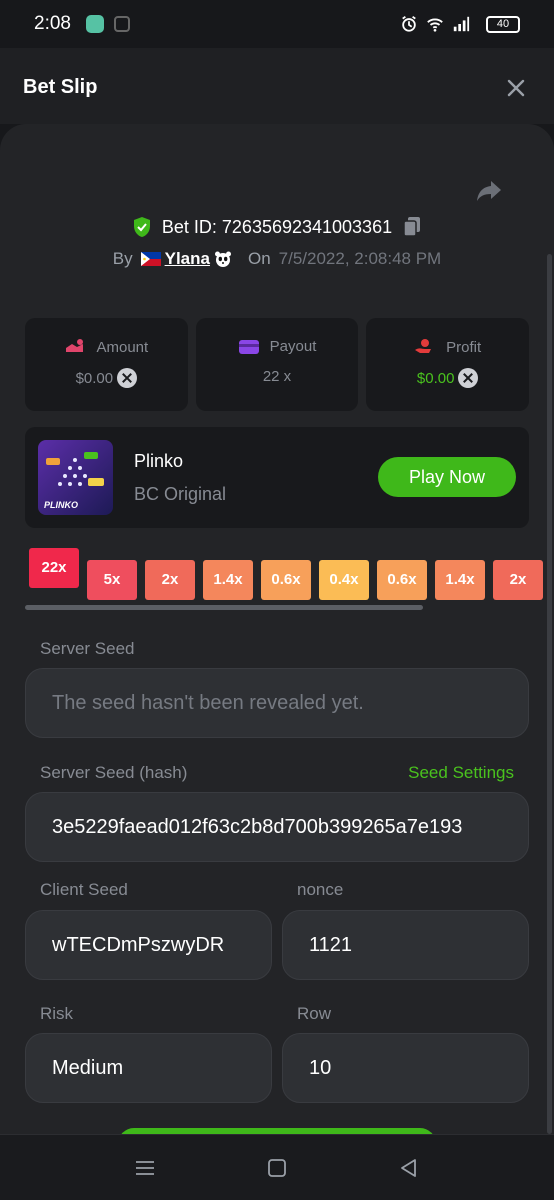 This screenshot has height=1200, width=554. I want to click on status-icons, so click(435, 24).